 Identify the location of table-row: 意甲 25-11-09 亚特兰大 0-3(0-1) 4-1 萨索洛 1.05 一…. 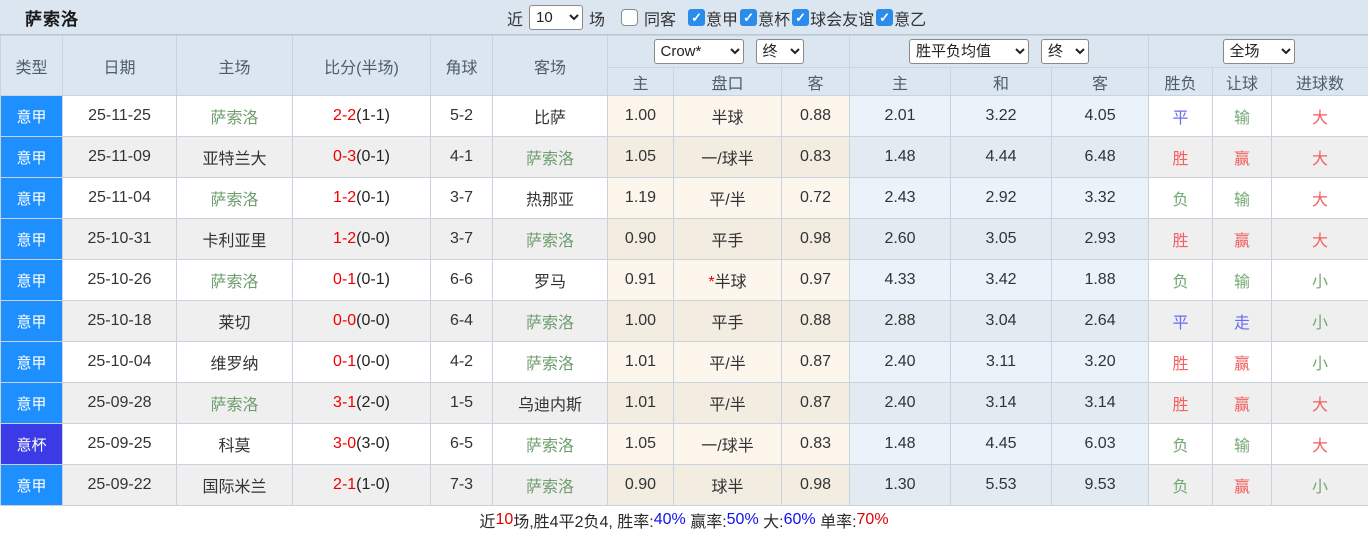
(684, 157).